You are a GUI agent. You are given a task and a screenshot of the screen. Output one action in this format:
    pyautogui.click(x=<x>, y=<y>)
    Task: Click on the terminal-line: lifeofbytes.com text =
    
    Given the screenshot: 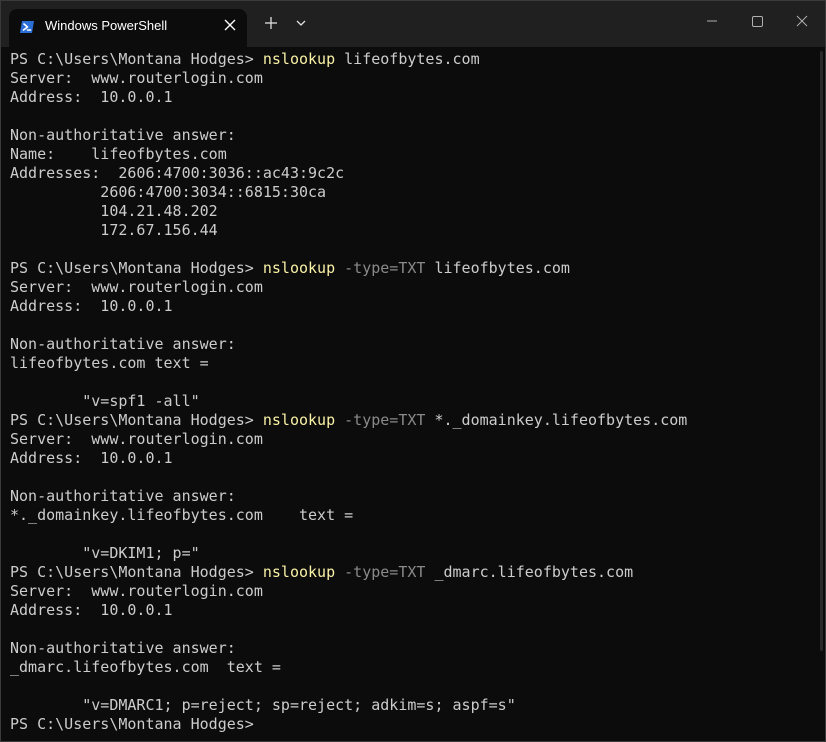 What is the action you would take?
    pyautogui.click(x=414, y=363)
    